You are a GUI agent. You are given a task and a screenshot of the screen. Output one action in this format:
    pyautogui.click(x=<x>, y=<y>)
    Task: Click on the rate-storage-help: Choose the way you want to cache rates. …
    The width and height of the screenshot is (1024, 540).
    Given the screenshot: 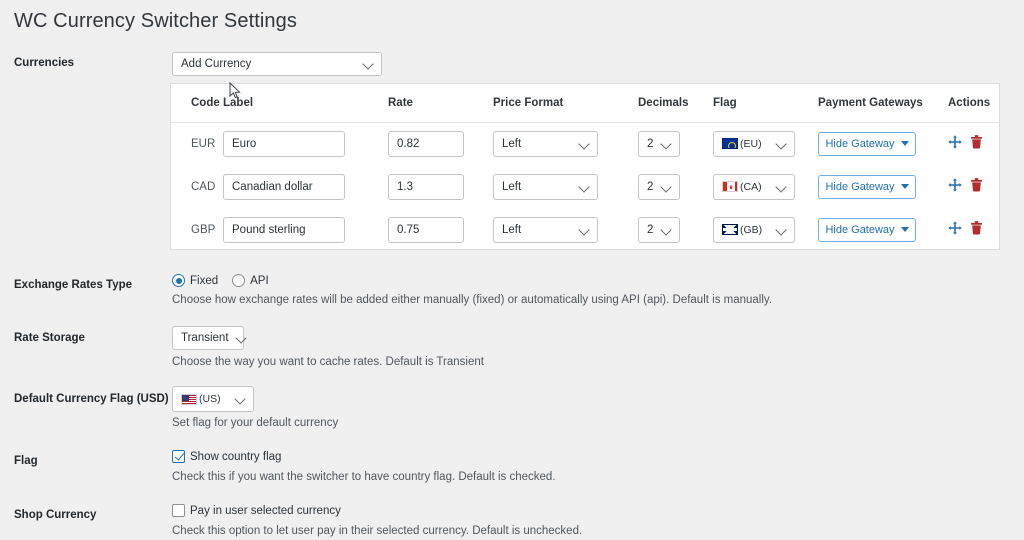 What is the action you would take?
    pyautogui.click(x=328, y=362)
    